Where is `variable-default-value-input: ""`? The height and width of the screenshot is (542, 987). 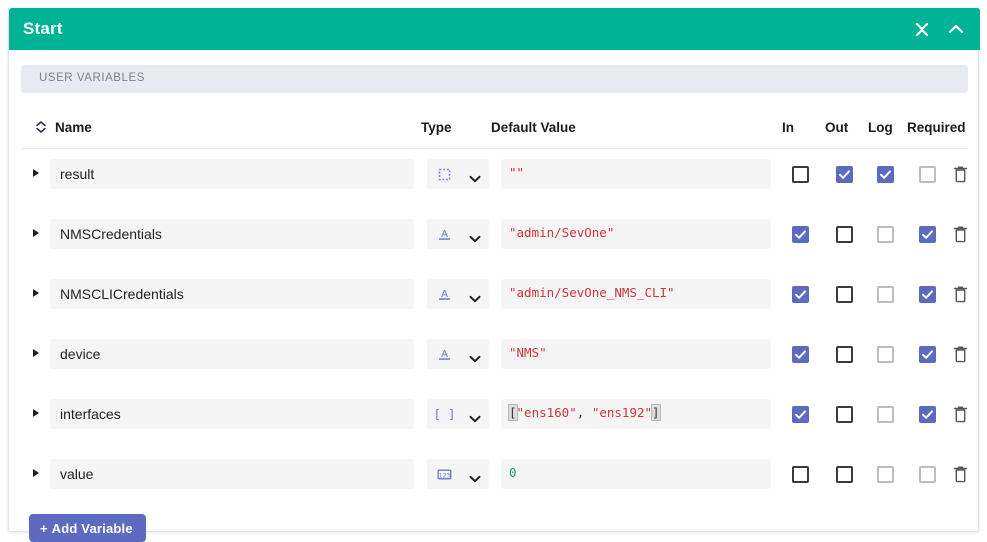 variable-default-value-input: "" is located at coordinates (636, 174).